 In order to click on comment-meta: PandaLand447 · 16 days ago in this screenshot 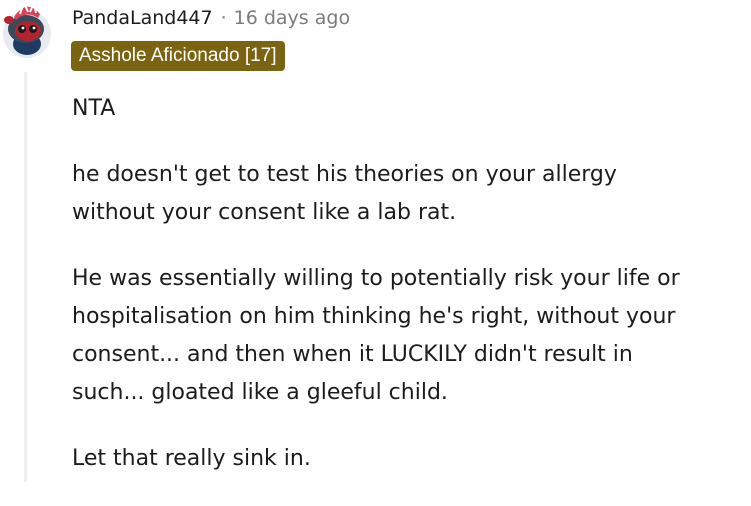, I will do `click(211, 18)`.